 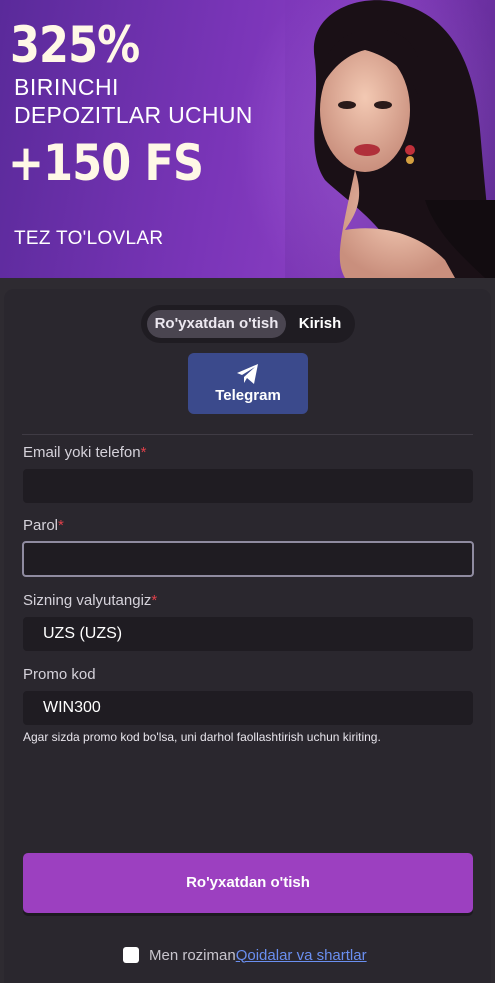 I want to click on register-submit-button: Ro'yxatdan o'tish, so click(x=248, y=883).